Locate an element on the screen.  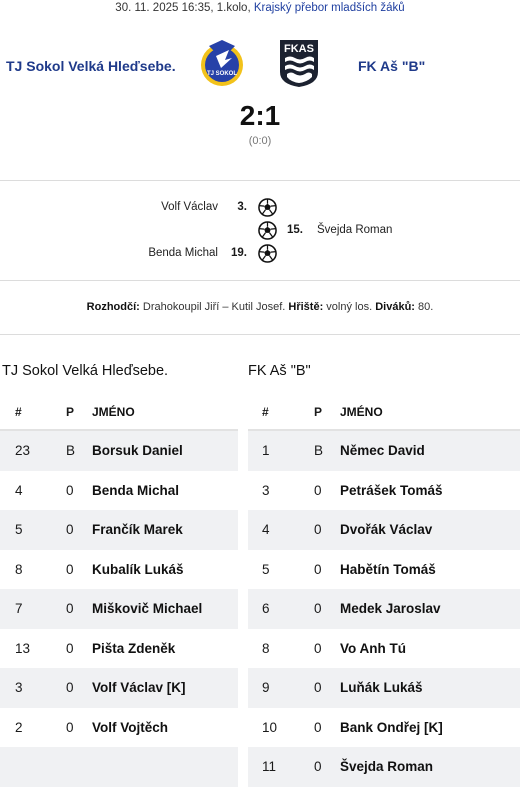
goal-minute: 15. is located at coordinates (295, 230).